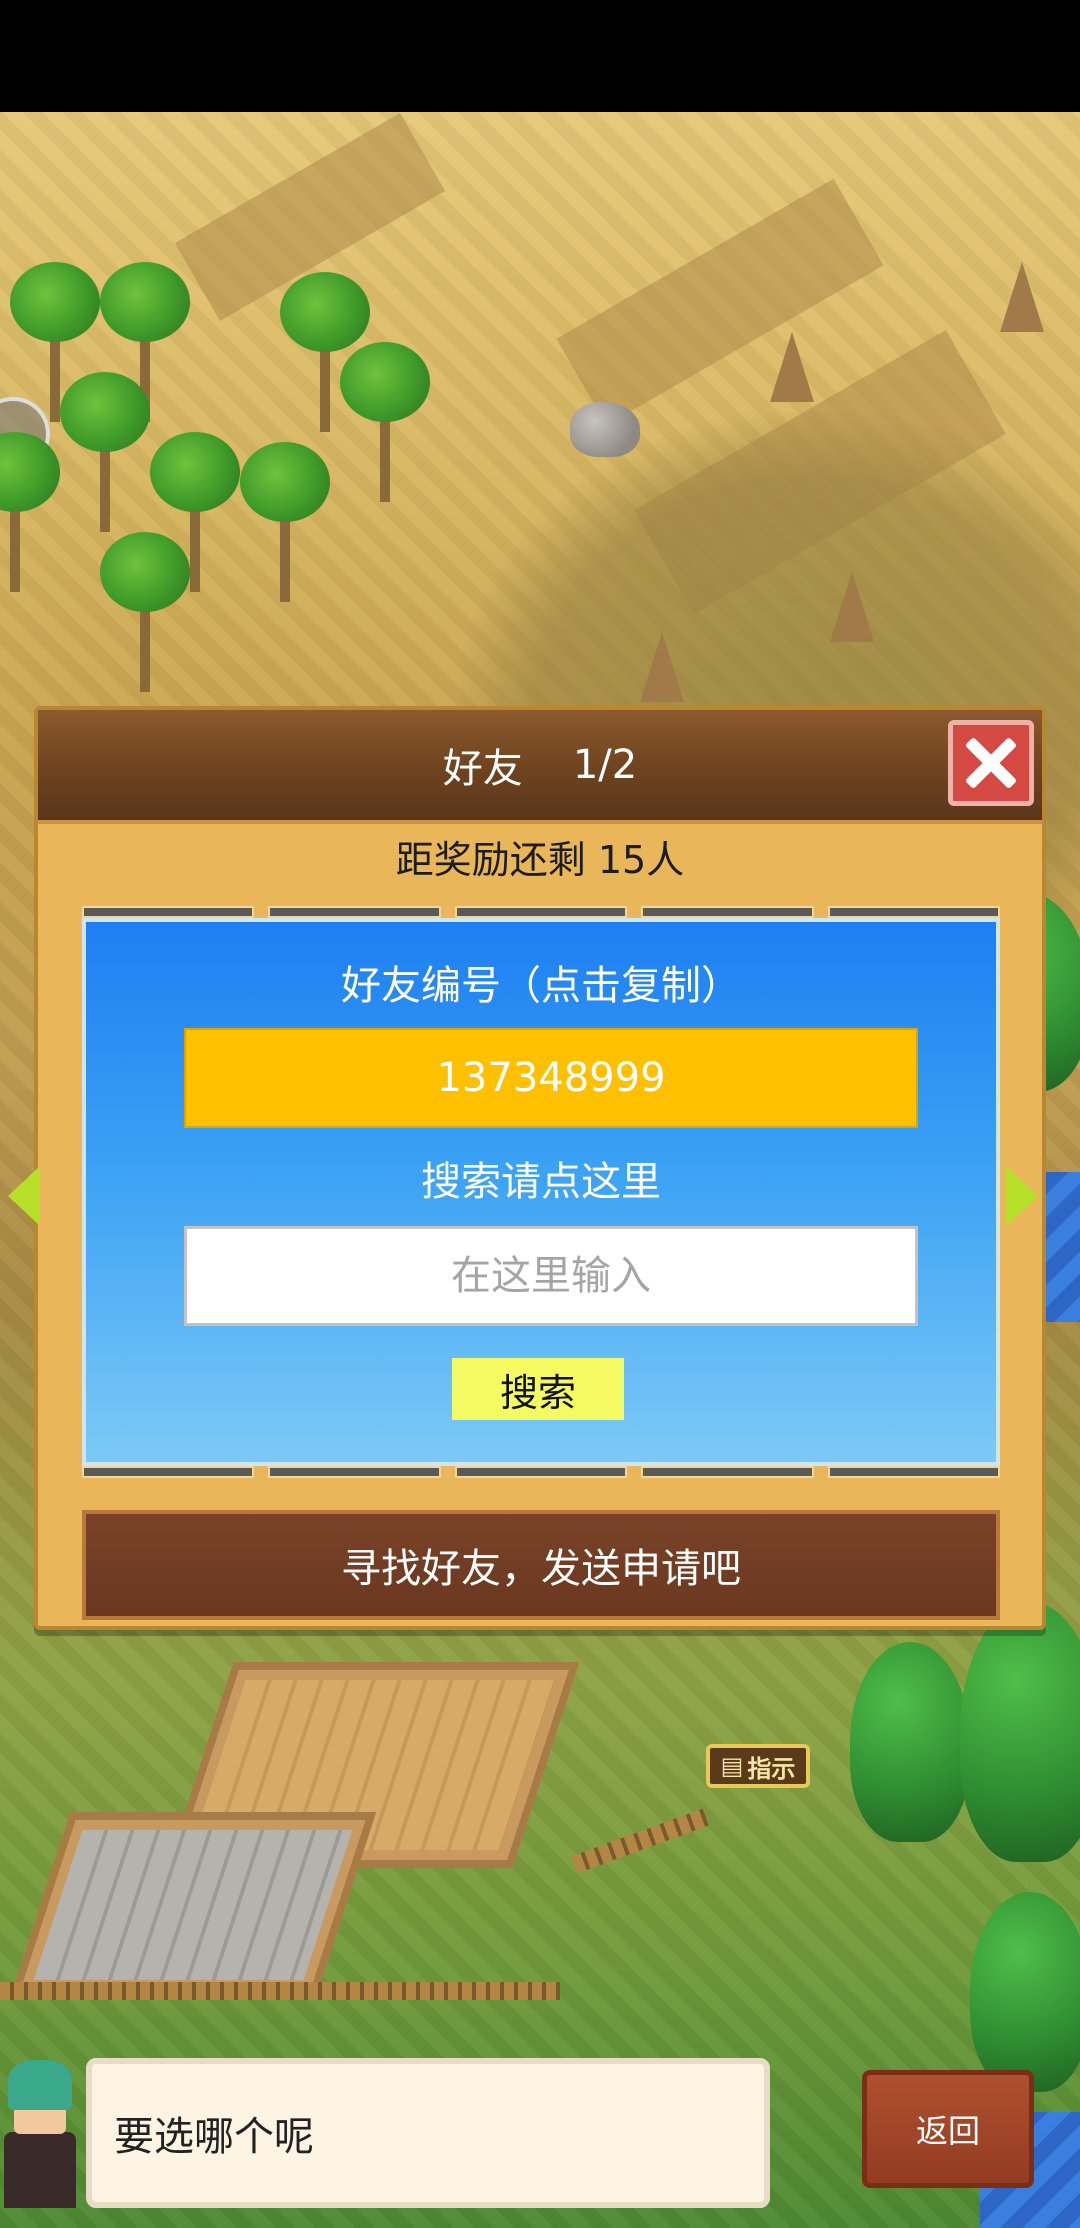  What do you see at coordinates (541, 1565) in the screenshot?
I see `find-friends-button: 寻找好友，发送申请吧` at bounding box center [541, 1565].